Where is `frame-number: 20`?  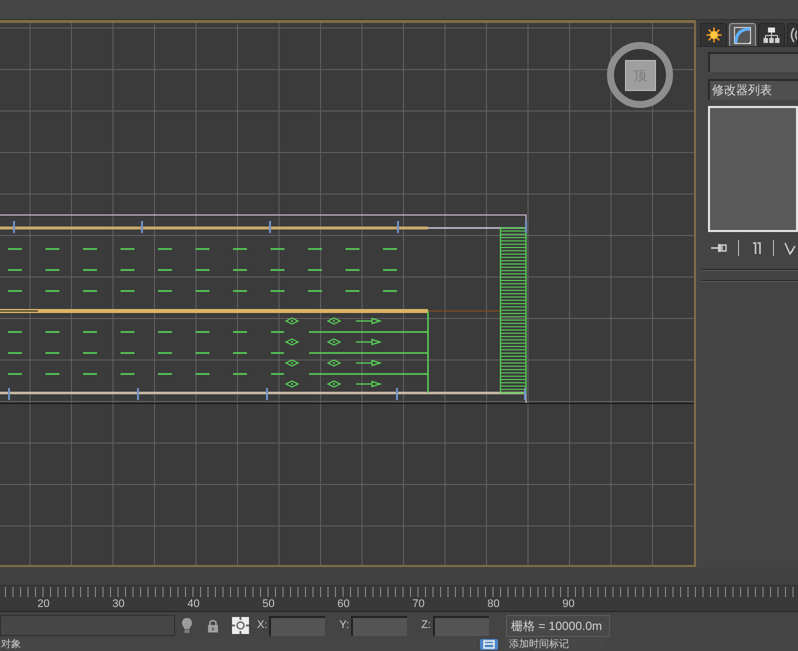 frame-number: 20 is located at coordinates (43, 604).